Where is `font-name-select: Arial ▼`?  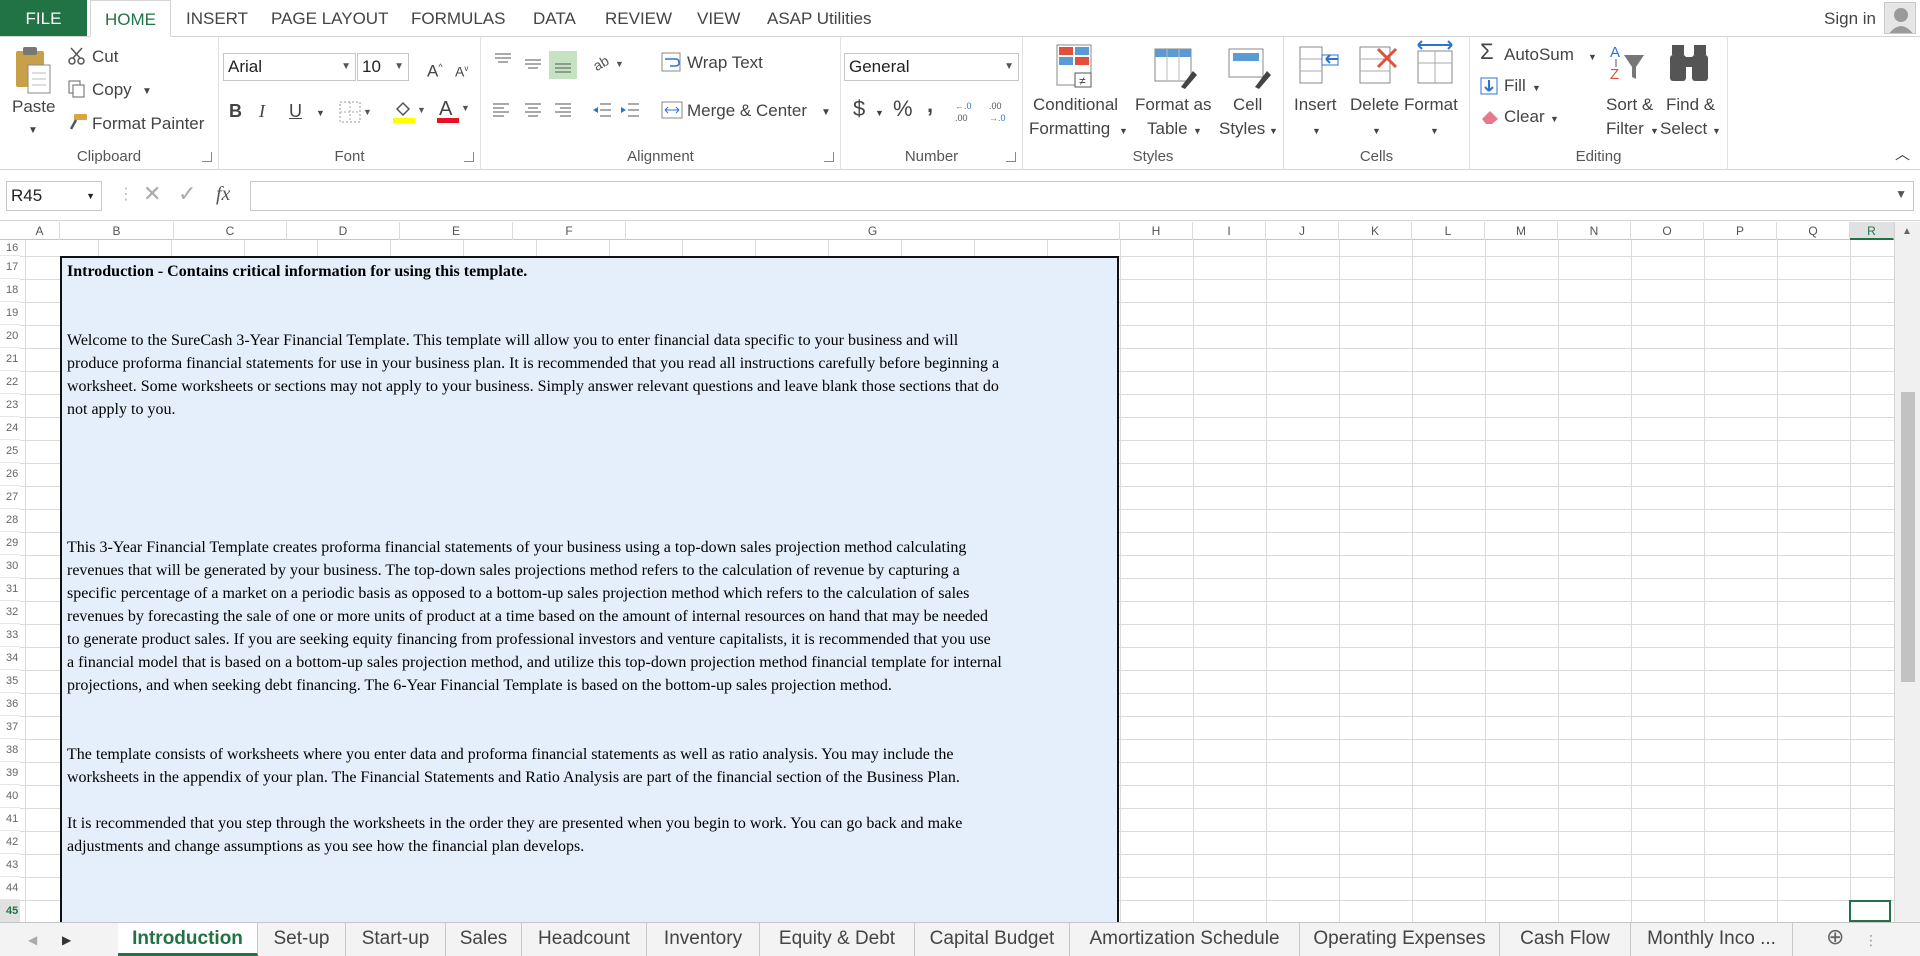 font-name-select: Arial ▼ is located at coordinates (289, 67).